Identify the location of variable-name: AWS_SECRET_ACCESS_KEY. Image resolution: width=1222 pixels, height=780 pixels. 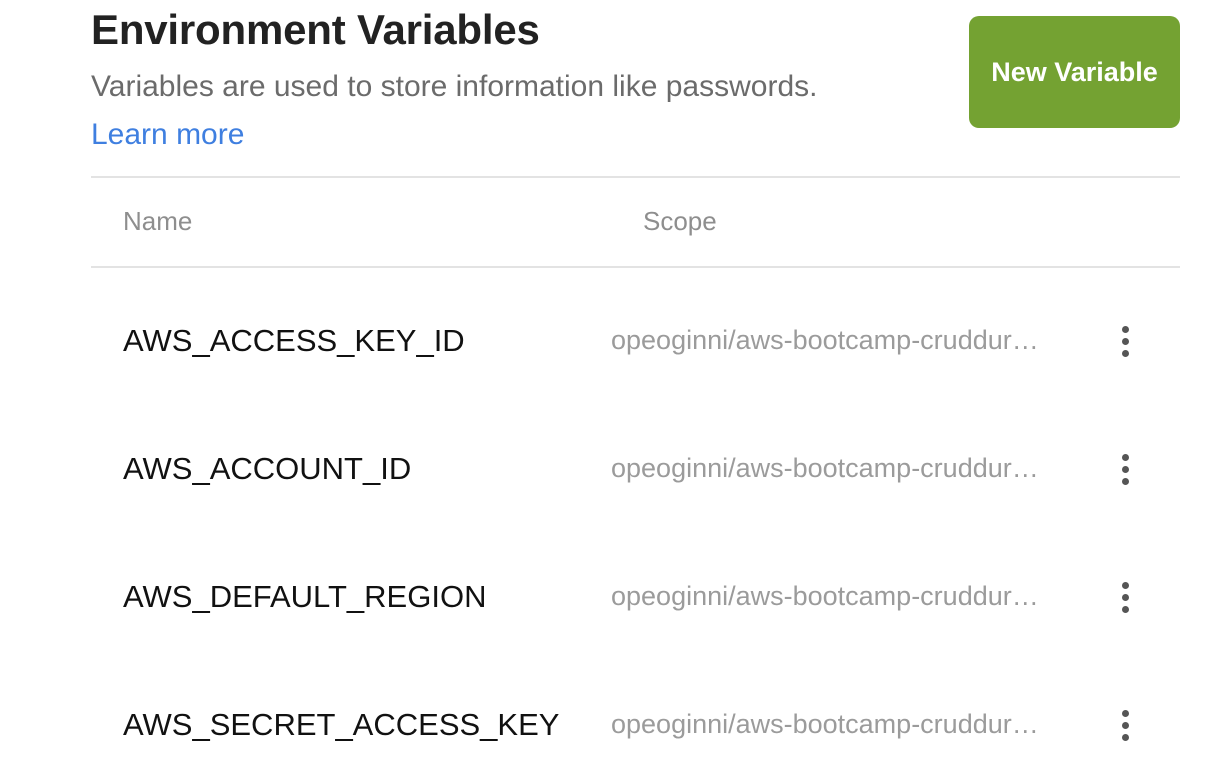
(341, 724).